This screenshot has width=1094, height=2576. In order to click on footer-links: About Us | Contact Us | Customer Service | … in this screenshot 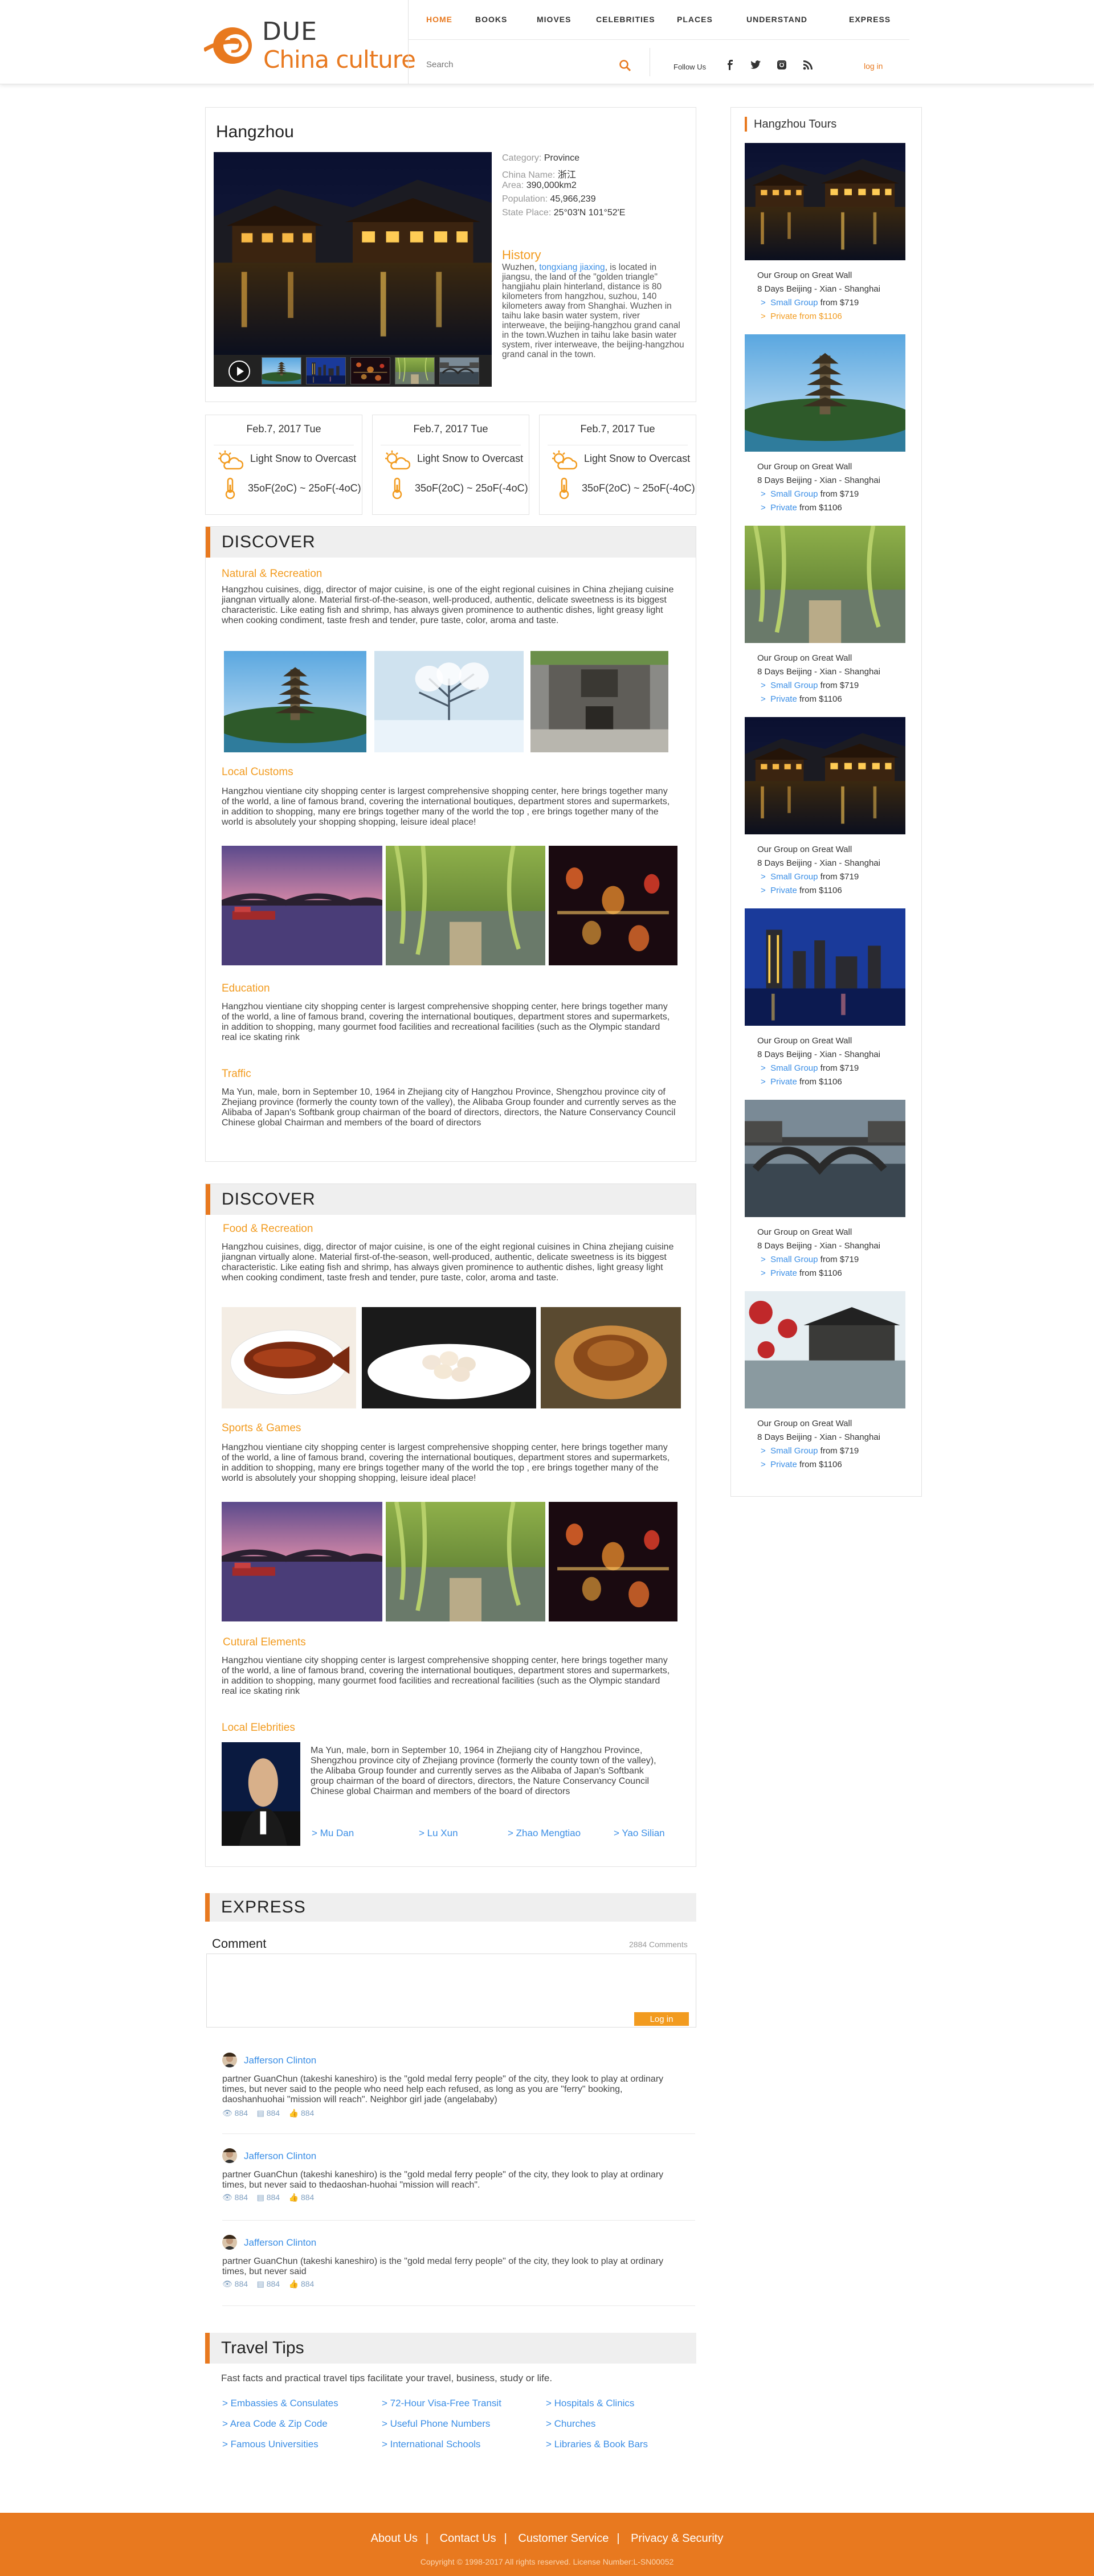, I will do `click(547, 2538)`.